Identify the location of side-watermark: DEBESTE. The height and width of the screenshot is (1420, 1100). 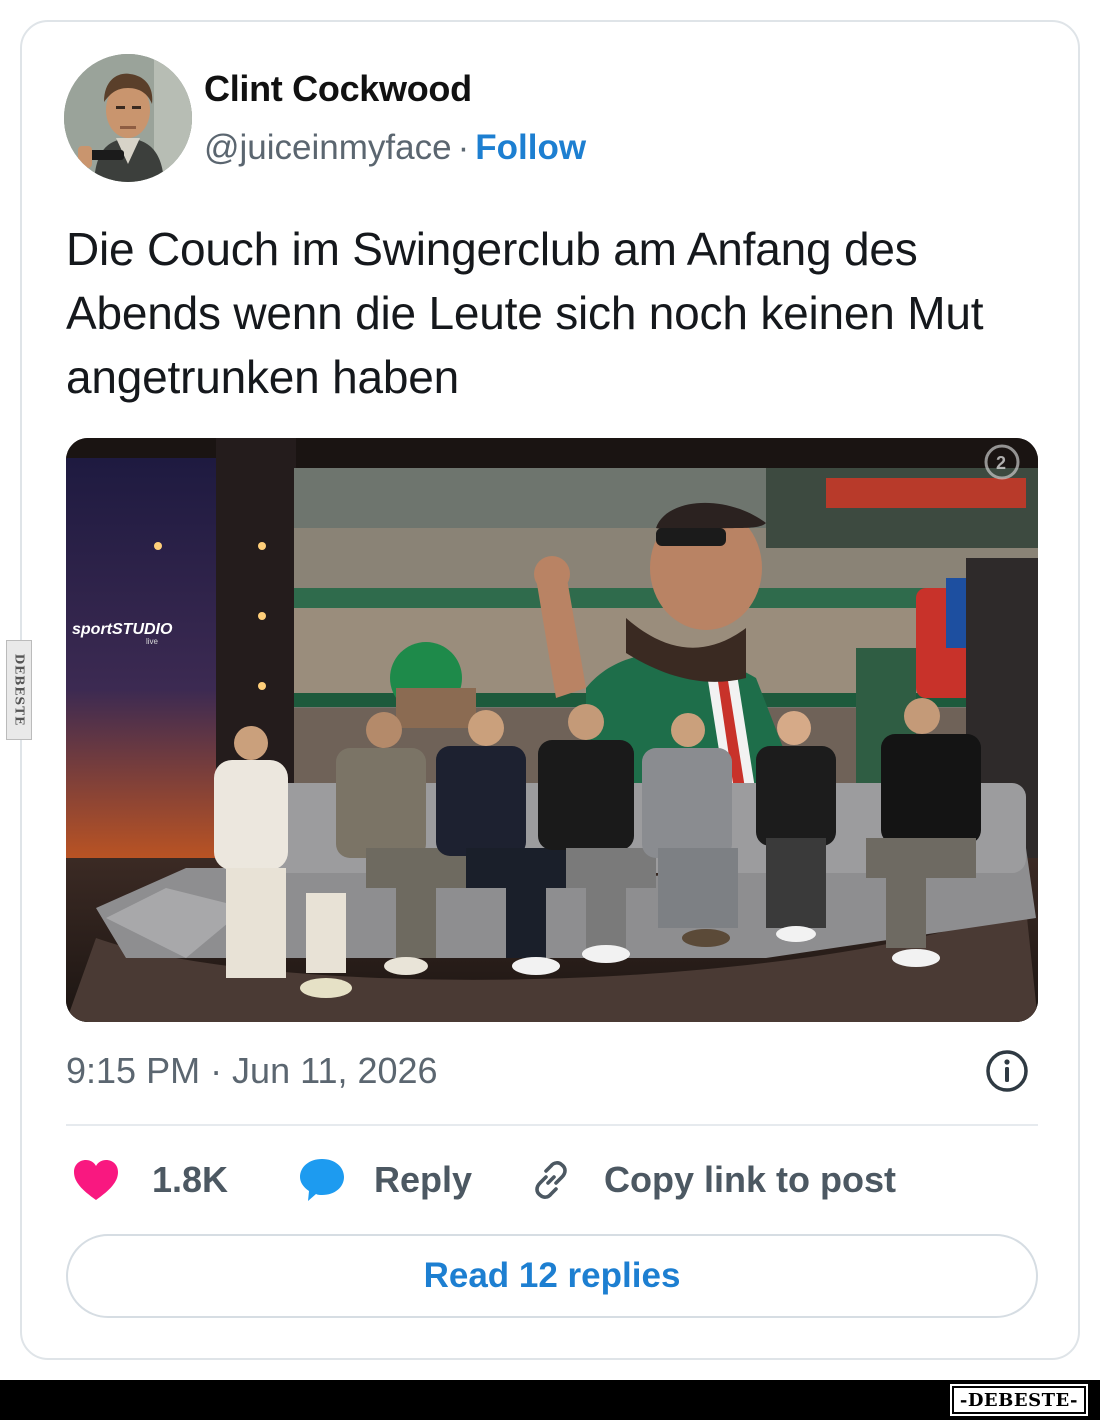
(19, 690).